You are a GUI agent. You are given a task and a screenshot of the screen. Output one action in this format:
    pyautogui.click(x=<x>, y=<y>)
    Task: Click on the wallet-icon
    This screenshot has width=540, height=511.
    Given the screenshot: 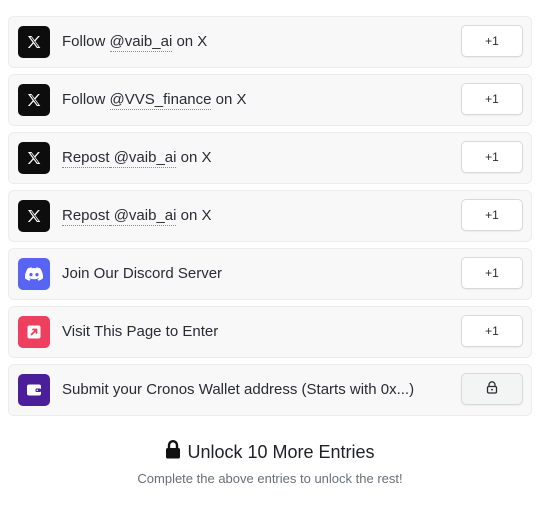 What is the action you would take?
    pyautogui.click(x=34, y=390)
    